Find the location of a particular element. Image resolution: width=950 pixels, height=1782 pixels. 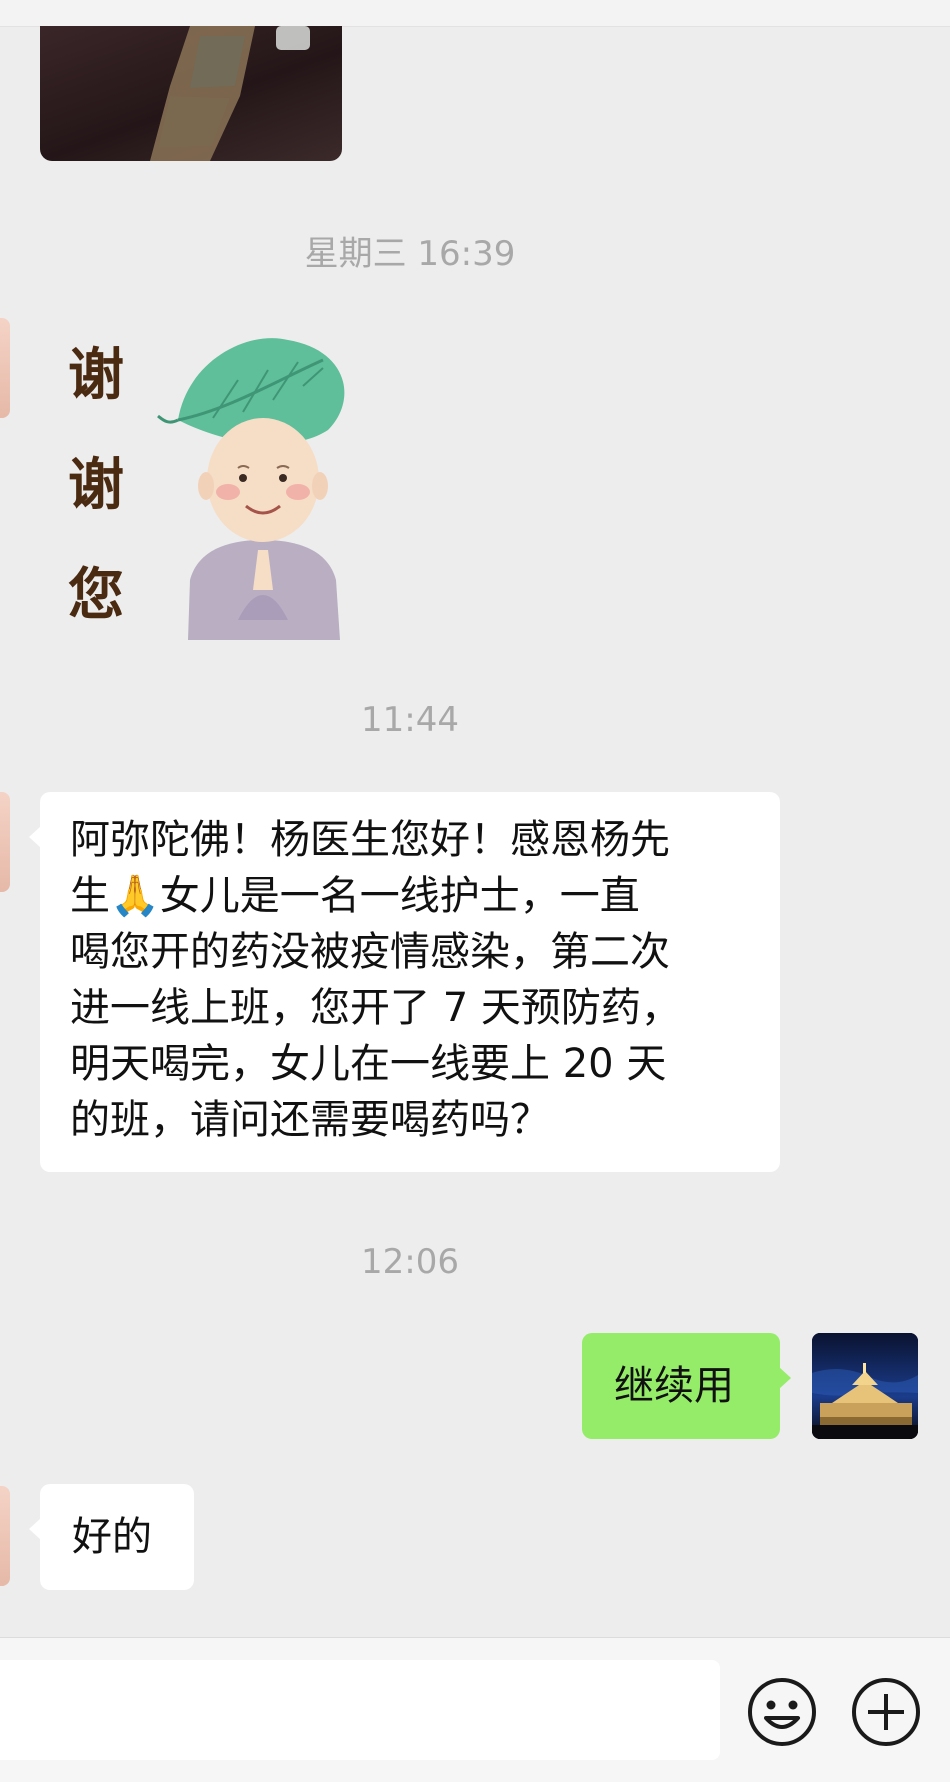

incoming-message-bubble: 好的 is located at coordinates (111, 1537).